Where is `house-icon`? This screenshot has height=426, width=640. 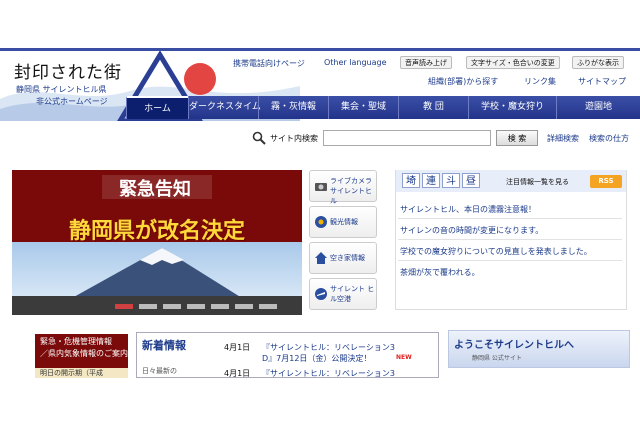 house-icon is located at coordinates (321, 258).